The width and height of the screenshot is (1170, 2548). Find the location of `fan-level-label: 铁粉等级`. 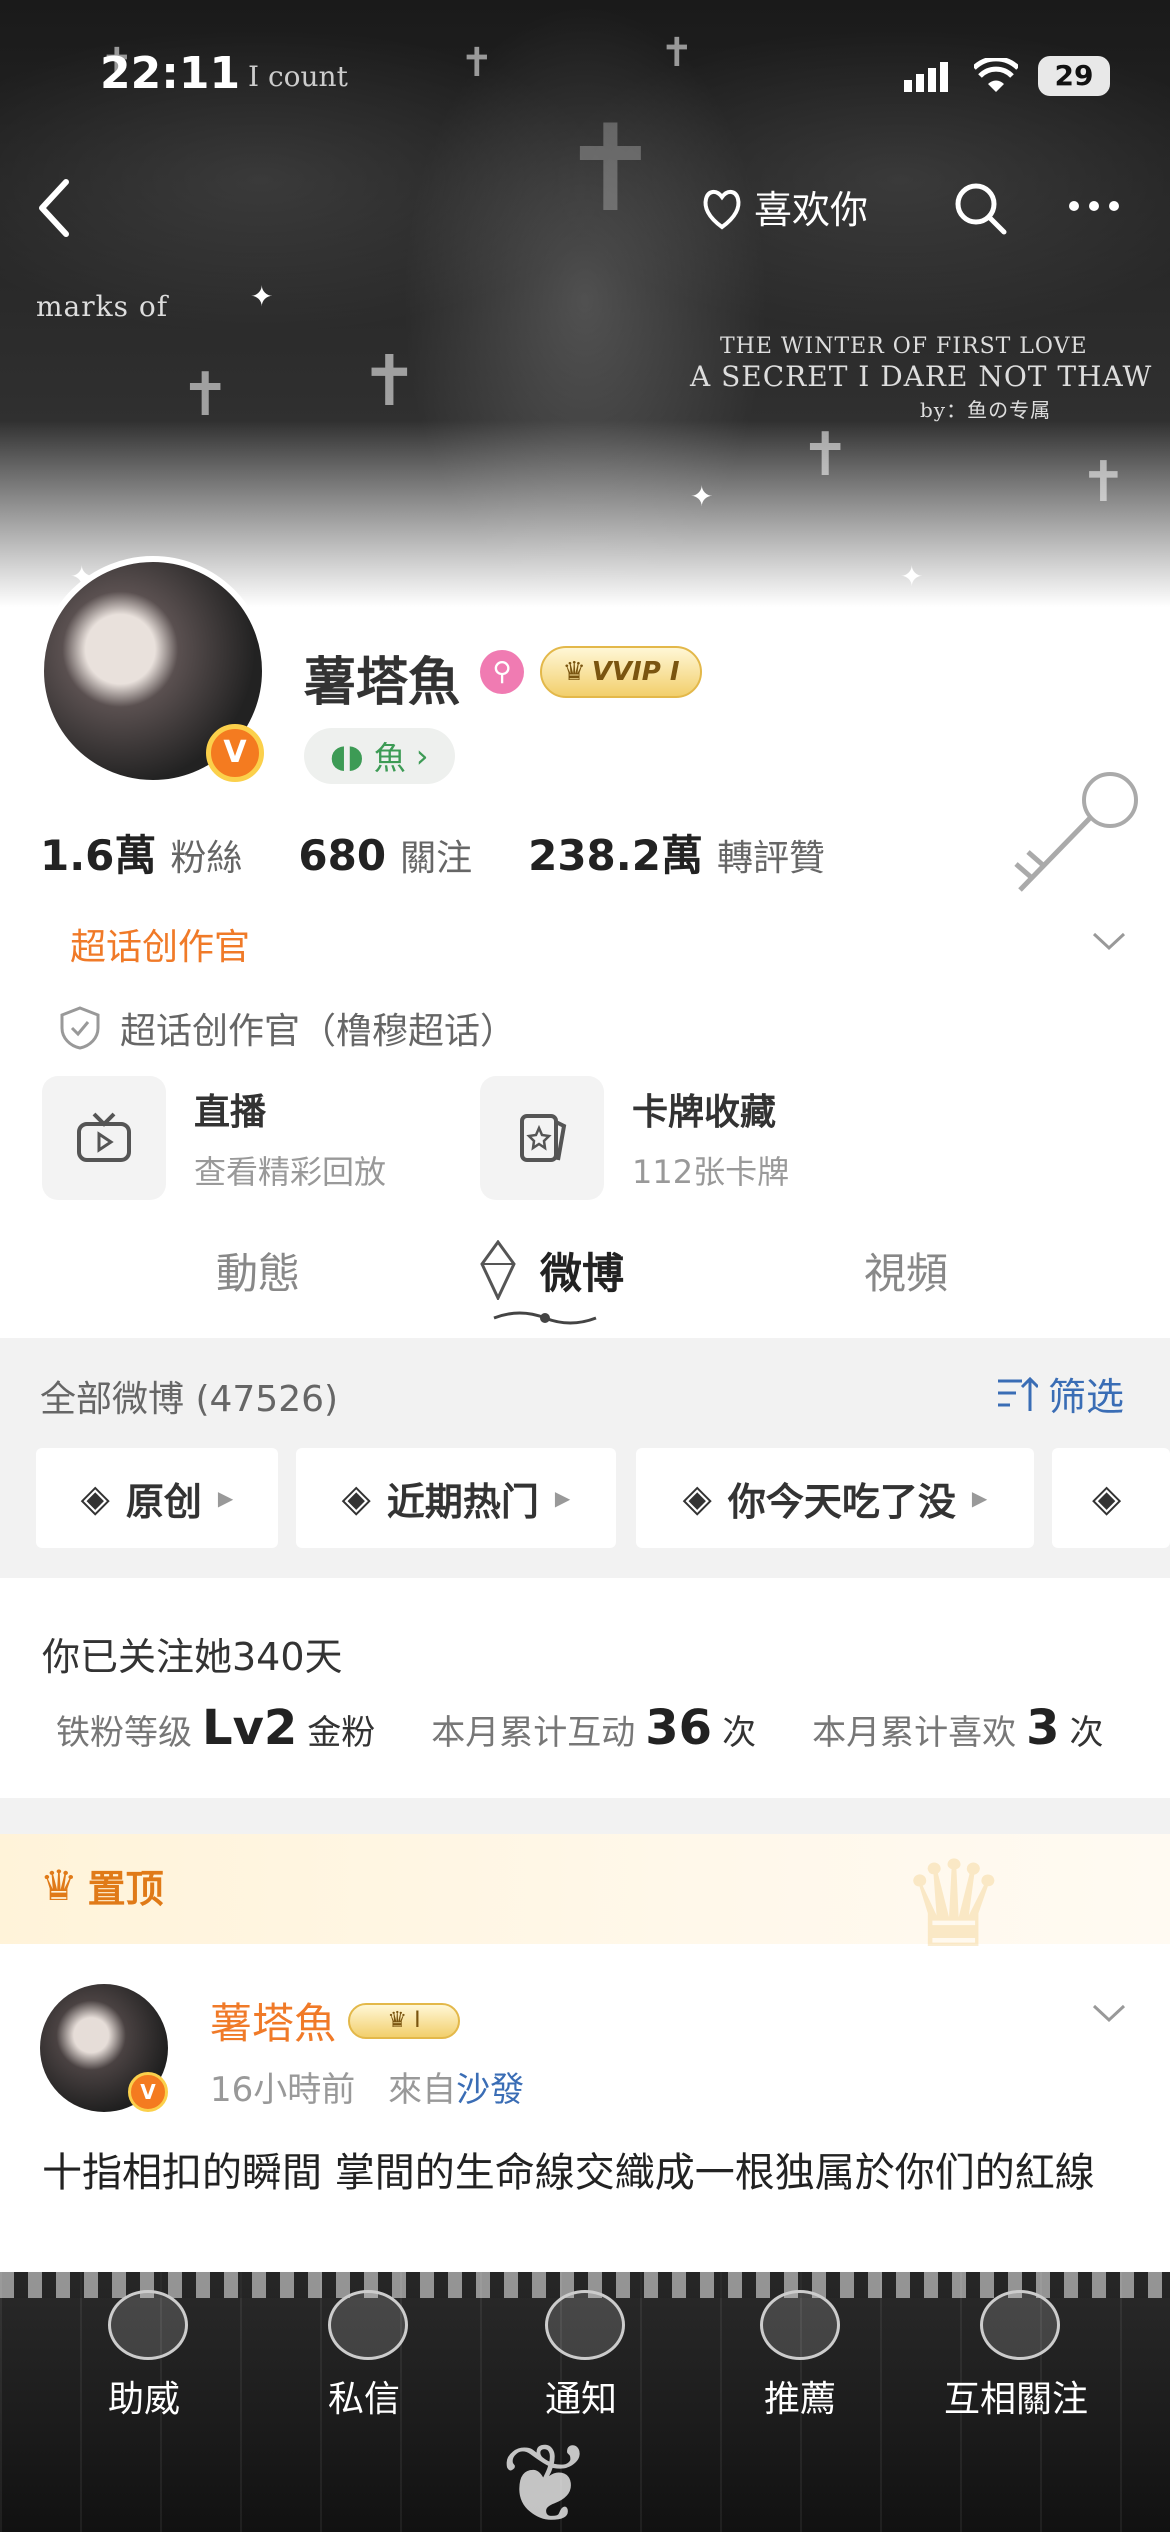

fan-level-label: 铁粉等级 is located at coordinates (124, 1733).